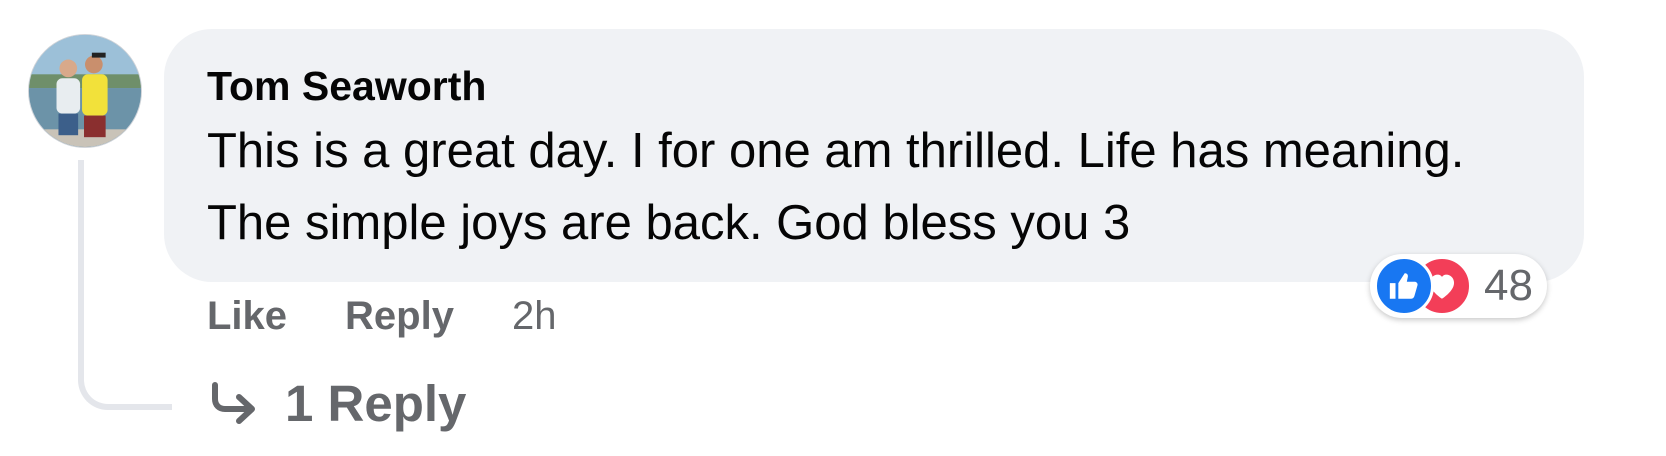  Describe the element at coordinates (233, 403) in the screenshot. I see `reply-arrow-icon` at that location.